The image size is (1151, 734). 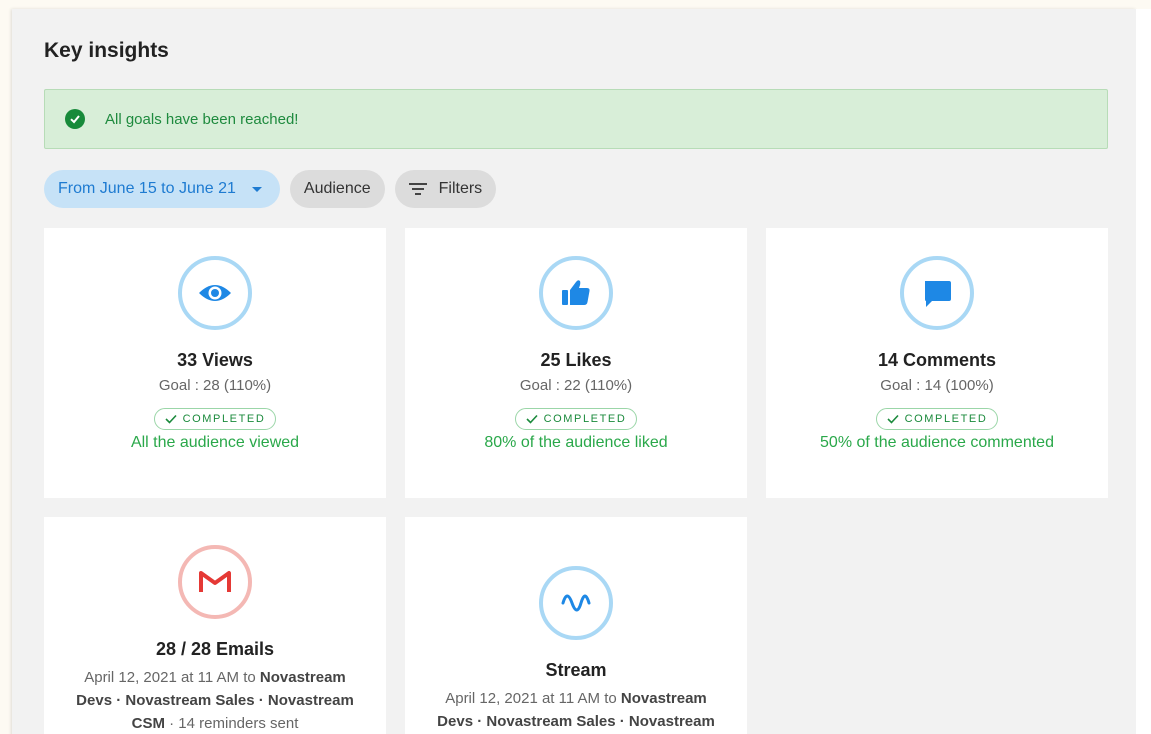 What do you see at coordinates (460, 188) in the screenshot?
I see `filters-label: Filters` at bounding box center [460, 188].